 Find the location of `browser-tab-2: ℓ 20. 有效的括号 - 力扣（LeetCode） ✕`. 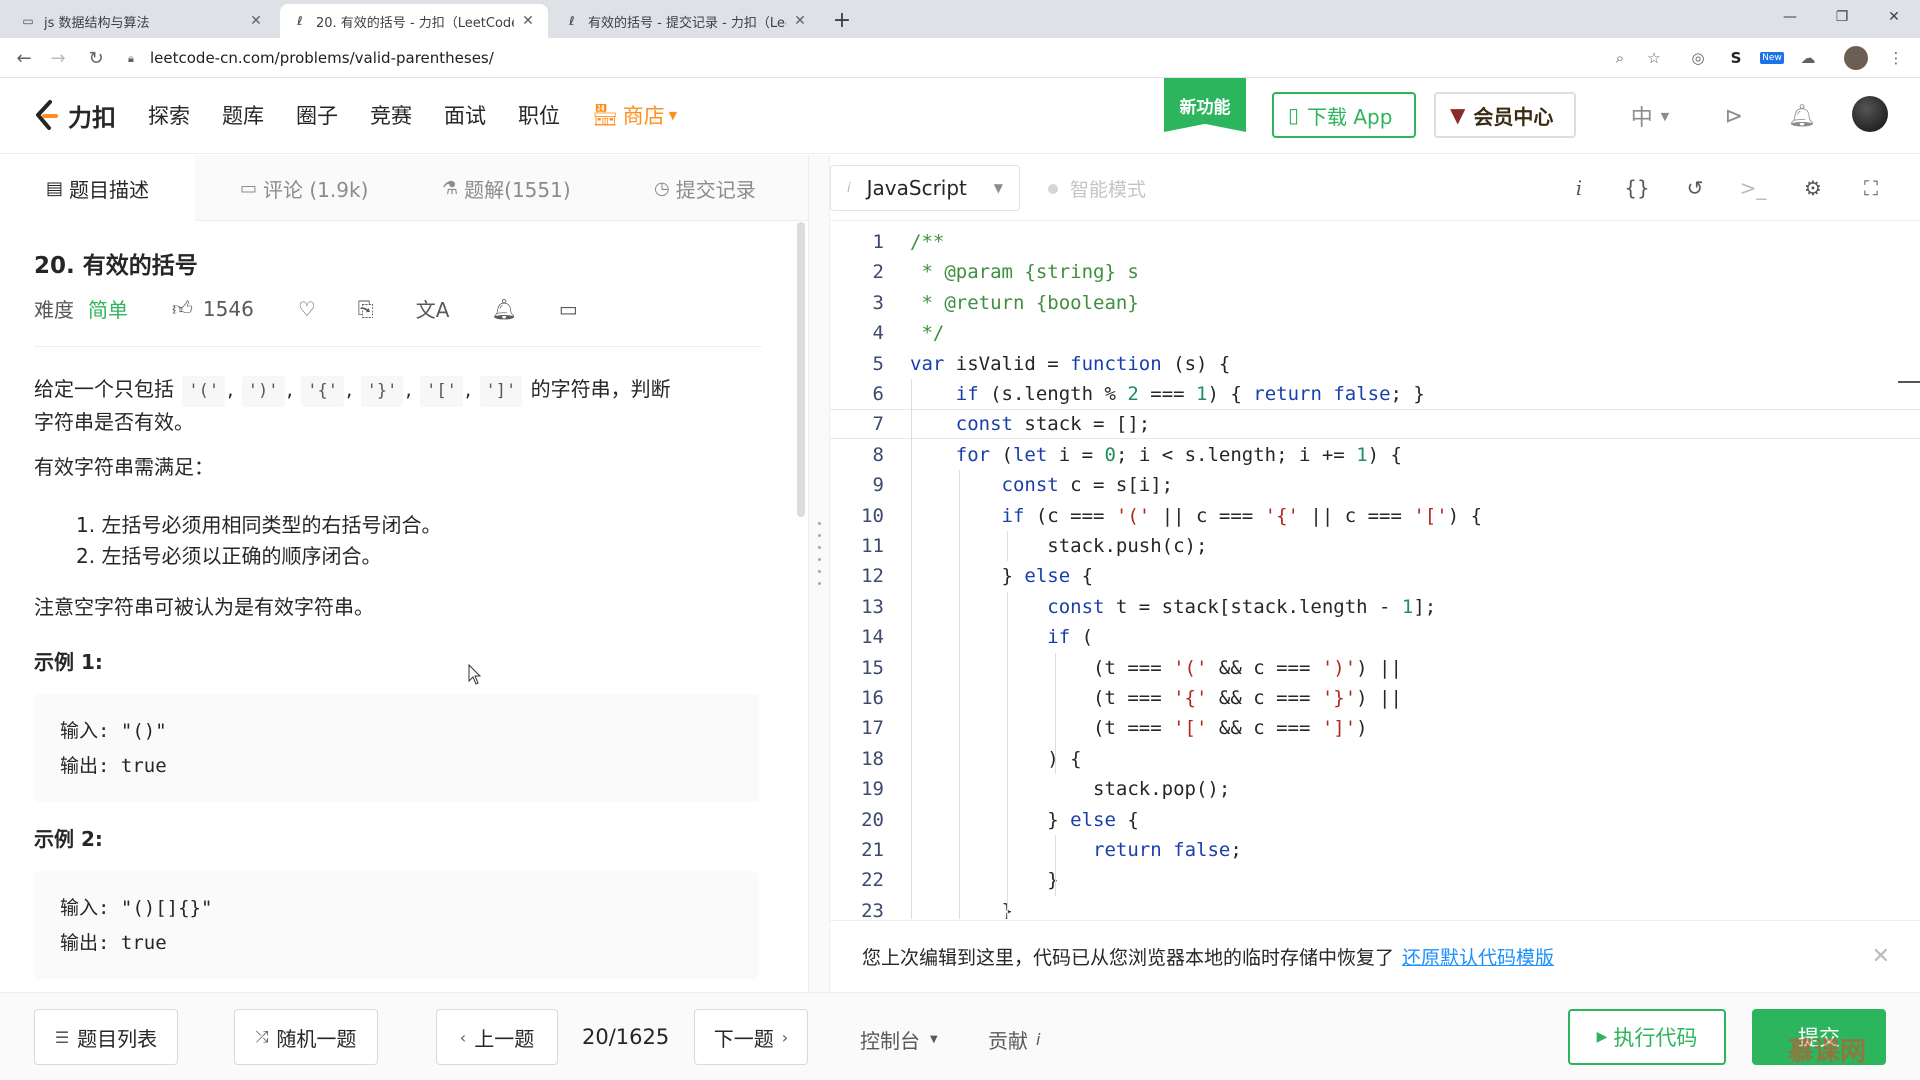

browser-tab-2: ℓ 20. 有效的括号 - 力扣（LeetCode） ✕ is located at coordinates (414, 21).